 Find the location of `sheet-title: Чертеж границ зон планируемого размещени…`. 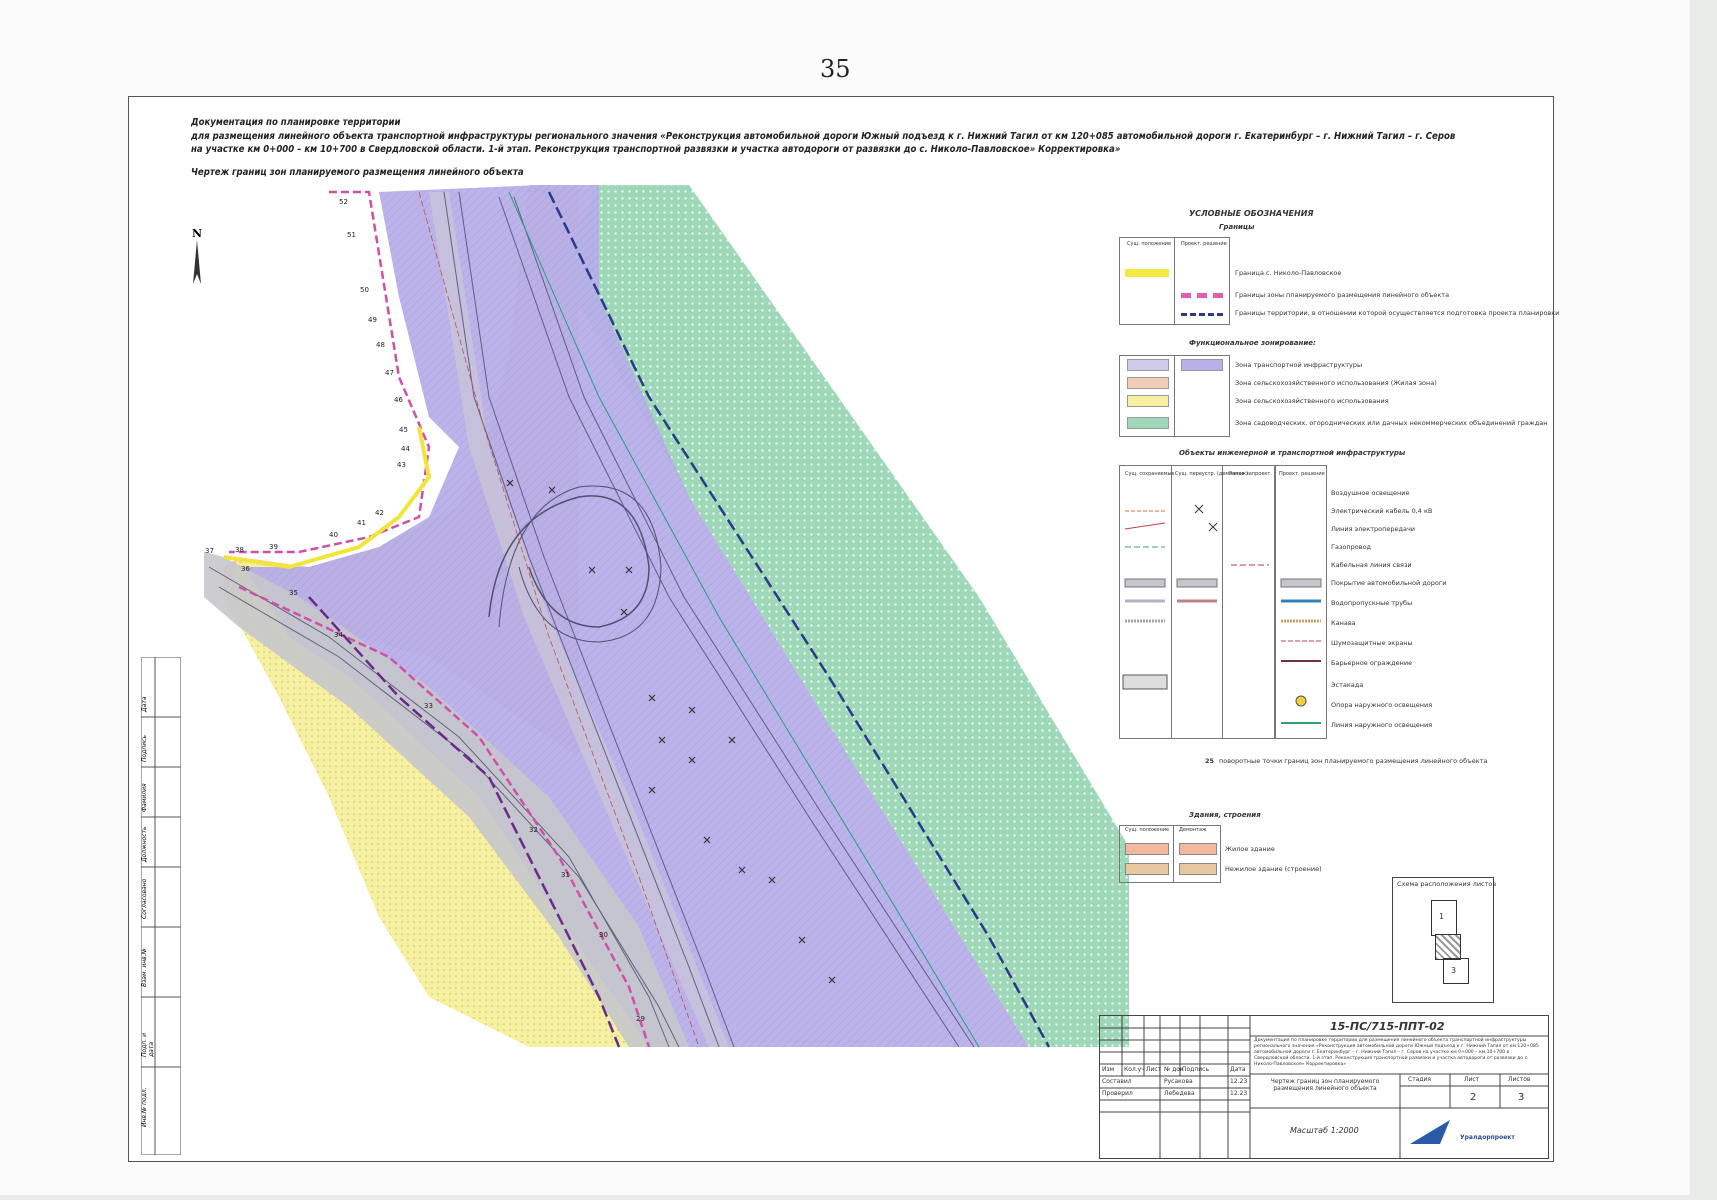

sheet-title: Чертеж границ зон планируемого размещени… is located at coordinates (1325, 1085).